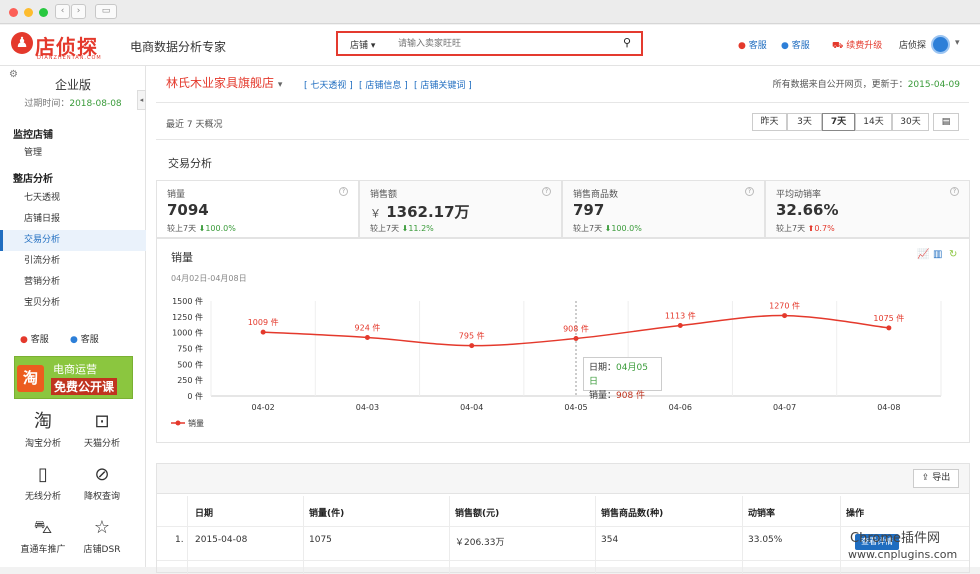 This screenshot has height=574, width=980. Describe the element at coordinates (610, 540) in the screenshot. I see `cell-items: 354` at that location.